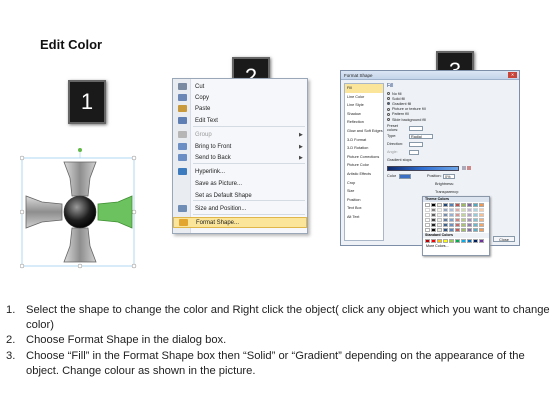  What do you see at coordinates (364, 191) in the screenshot?
I see `nav-size: Size` at bounding box center [364, 191].